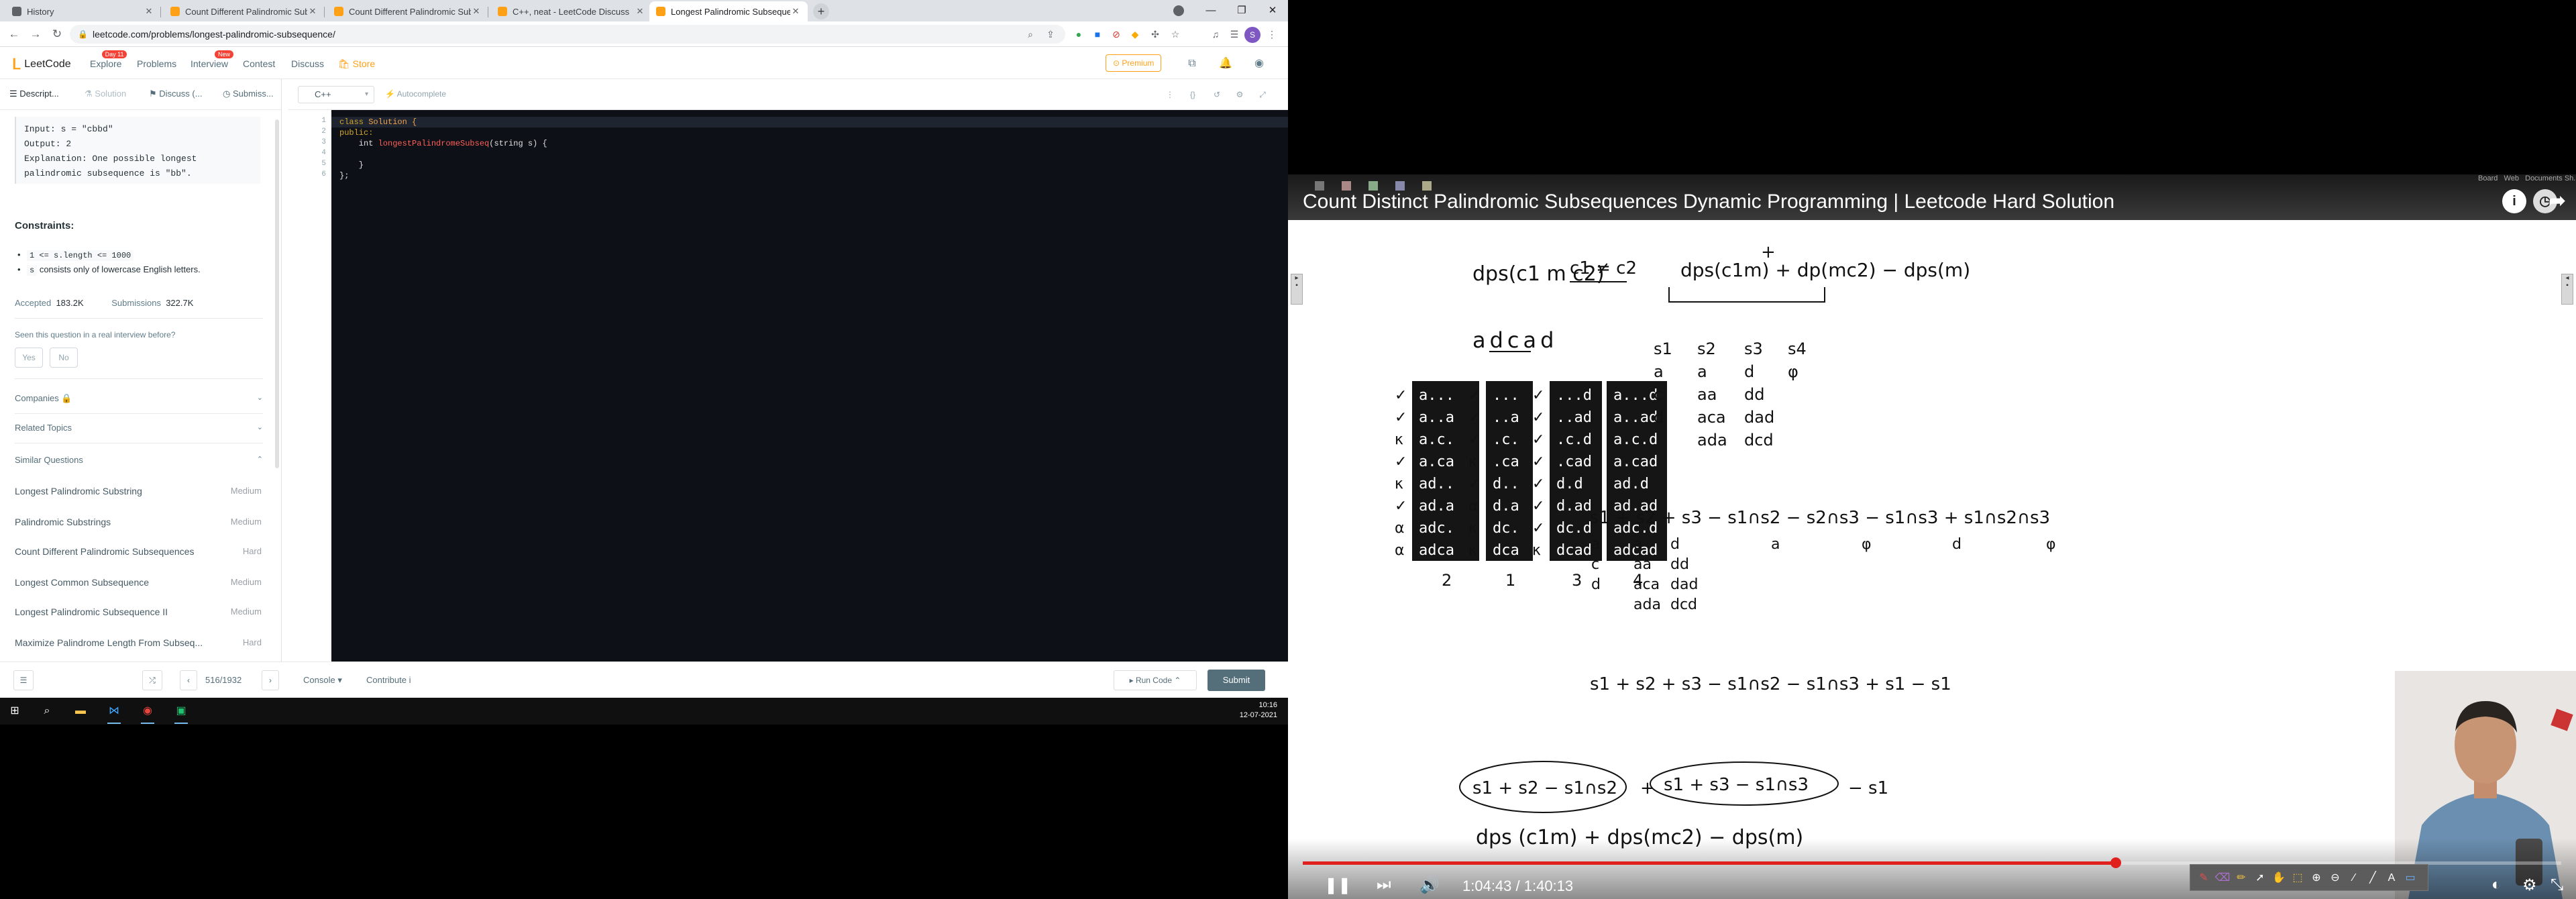  What do you see at coordinates (29, 358) in the screenshot?
I see `yes-button: Yes` at bounding box center [29, 358].